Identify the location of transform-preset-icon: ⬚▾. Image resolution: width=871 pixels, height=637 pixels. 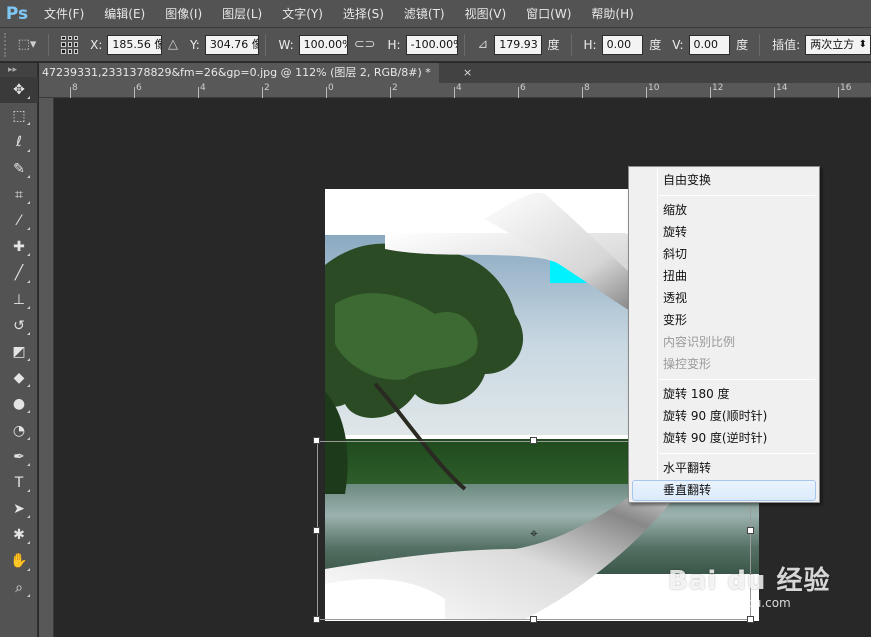
(27, 44).